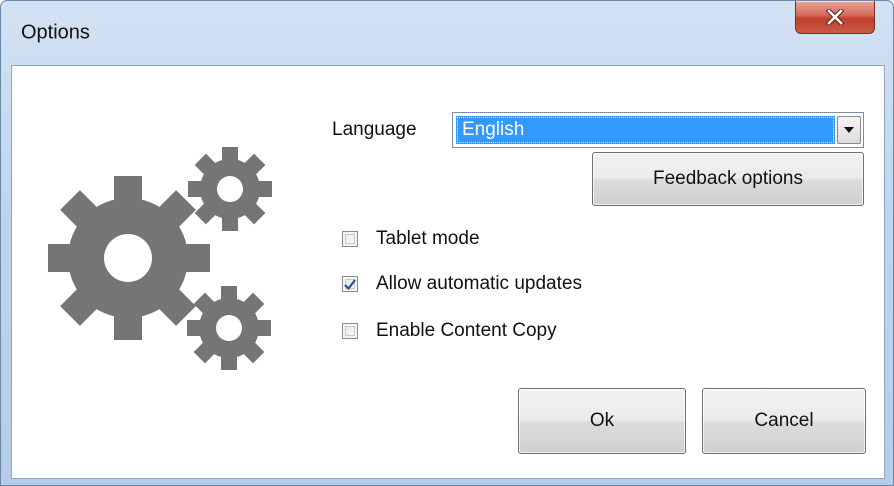 Image resolution: width=894 pixels, height=486 pixels. What do you see at coordinates (55, 32) in the screenshot?
I see `dialog-title: Options` at bounding box center [55, 32].